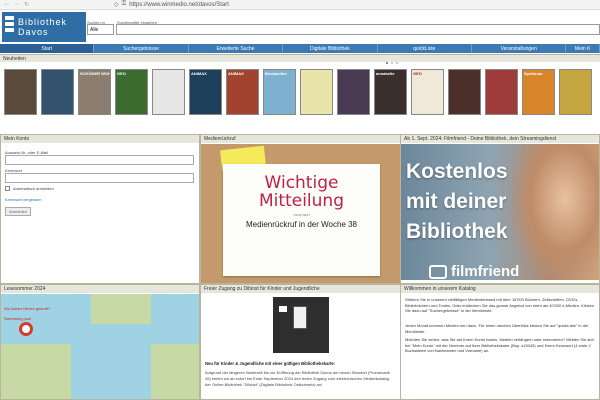  What do you see at coordinates (99, 160) in the screenshot?
I see `user-field` at bounding box center [99, 160].